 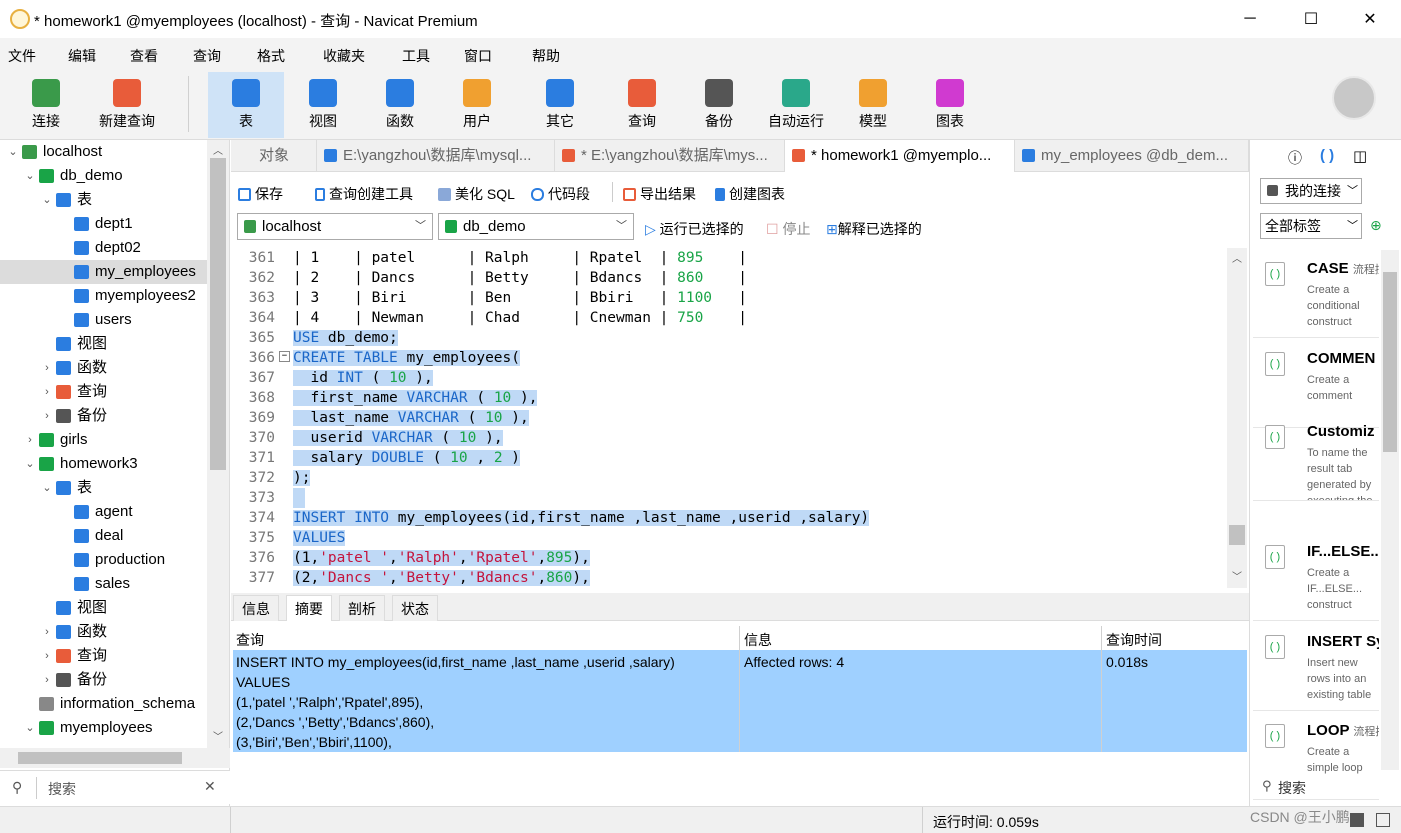 I want to click on code-snippet-button: 代码段, so click(x=560, y=194).